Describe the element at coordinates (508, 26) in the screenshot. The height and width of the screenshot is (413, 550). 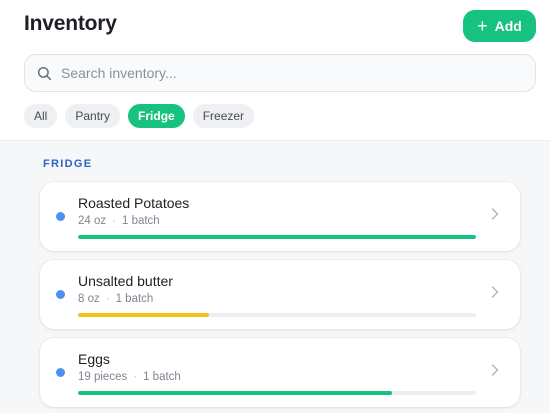
I see `add-button-label: Add` at that location.